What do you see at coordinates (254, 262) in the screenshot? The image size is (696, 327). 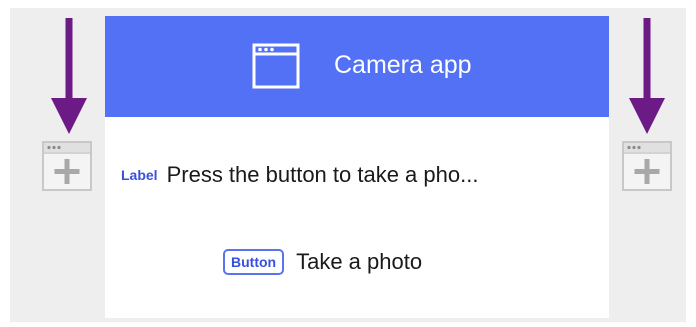 I see `button-type-tag: Button` at bounding box center [254, 262].